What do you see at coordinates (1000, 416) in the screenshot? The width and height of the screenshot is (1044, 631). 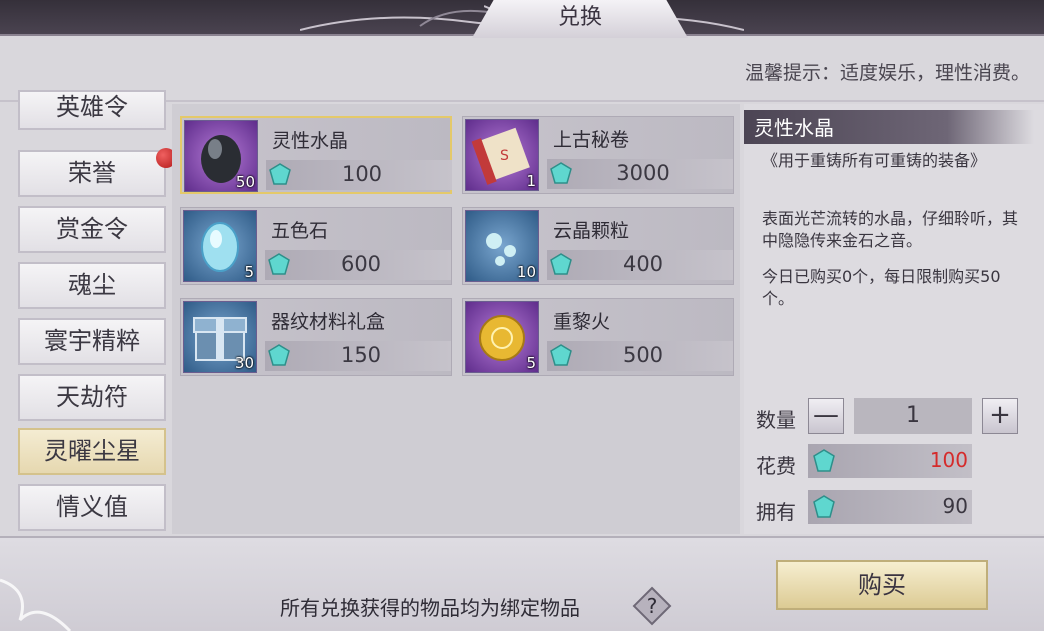 I see `quantity-increase-button: +` at bounding box center [1000, 416].